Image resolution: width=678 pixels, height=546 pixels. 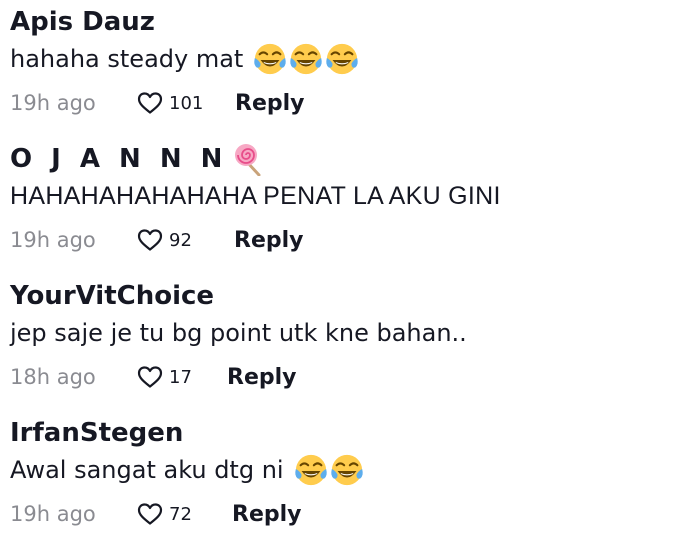 I want to click on like-count: 101, so click(x=186, y=103).